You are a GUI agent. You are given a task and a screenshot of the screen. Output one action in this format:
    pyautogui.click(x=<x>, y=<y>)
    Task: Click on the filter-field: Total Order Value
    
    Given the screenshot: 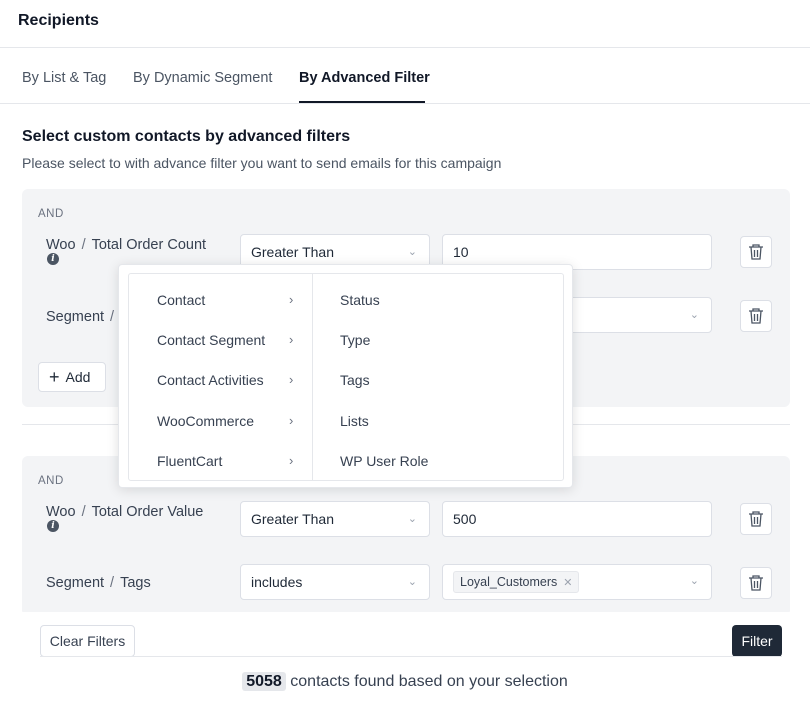 What is the action you would take?
    pyautogui.click(x=147, y=512)
    